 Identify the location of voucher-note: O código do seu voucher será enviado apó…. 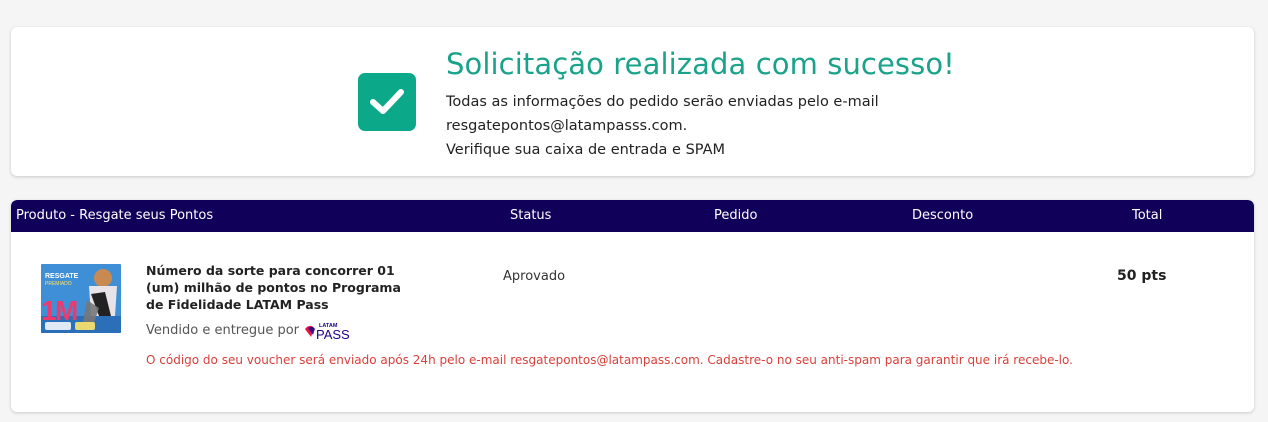
(609, 360).